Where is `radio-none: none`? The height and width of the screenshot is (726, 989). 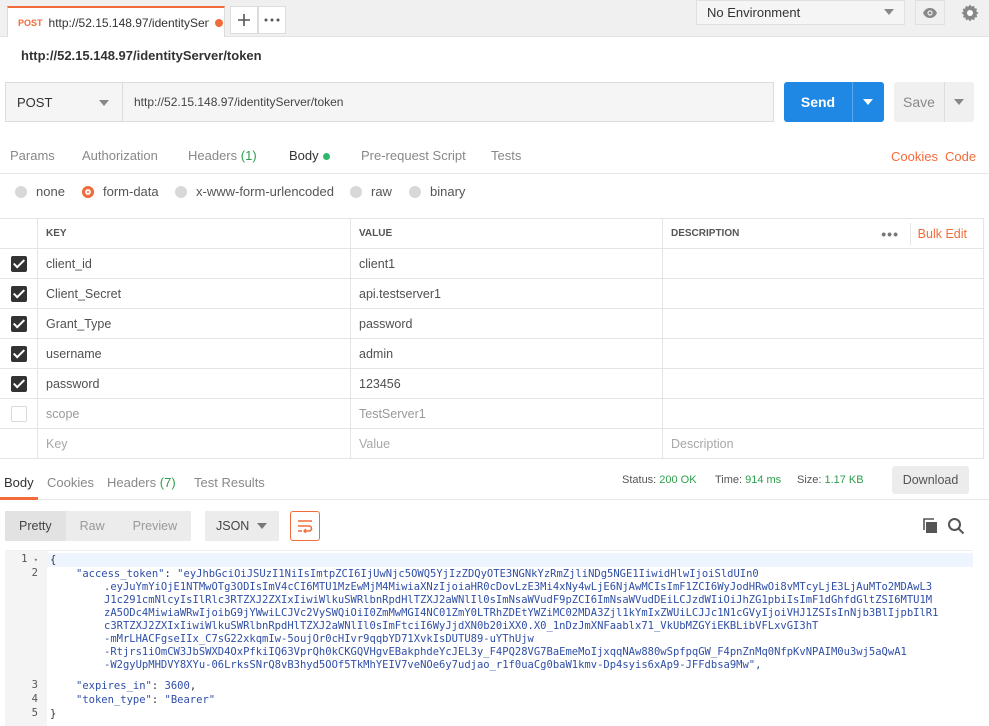
radio-none: none is located at coordinates (40, 191).